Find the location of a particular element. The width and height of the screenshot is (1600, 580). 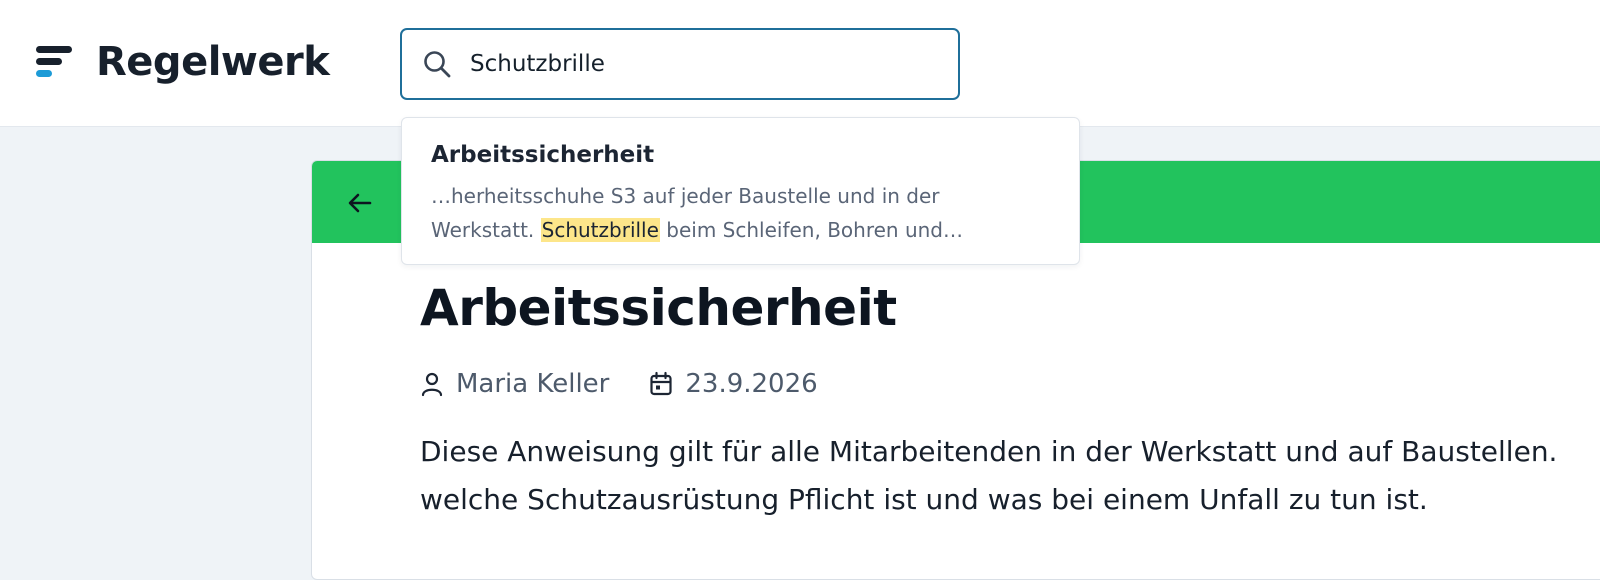

article-author: Maria Keller is located at coordinates (533, 384).